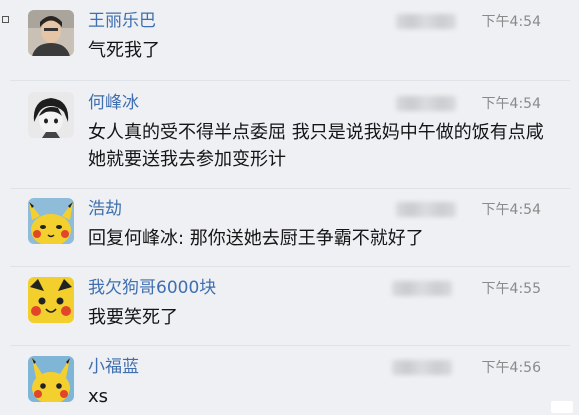 The image size is (579, 415). I want to click on message-text: 回复何峰冰: 那你送她去厨王争霸不就好了, so click(256, 238).